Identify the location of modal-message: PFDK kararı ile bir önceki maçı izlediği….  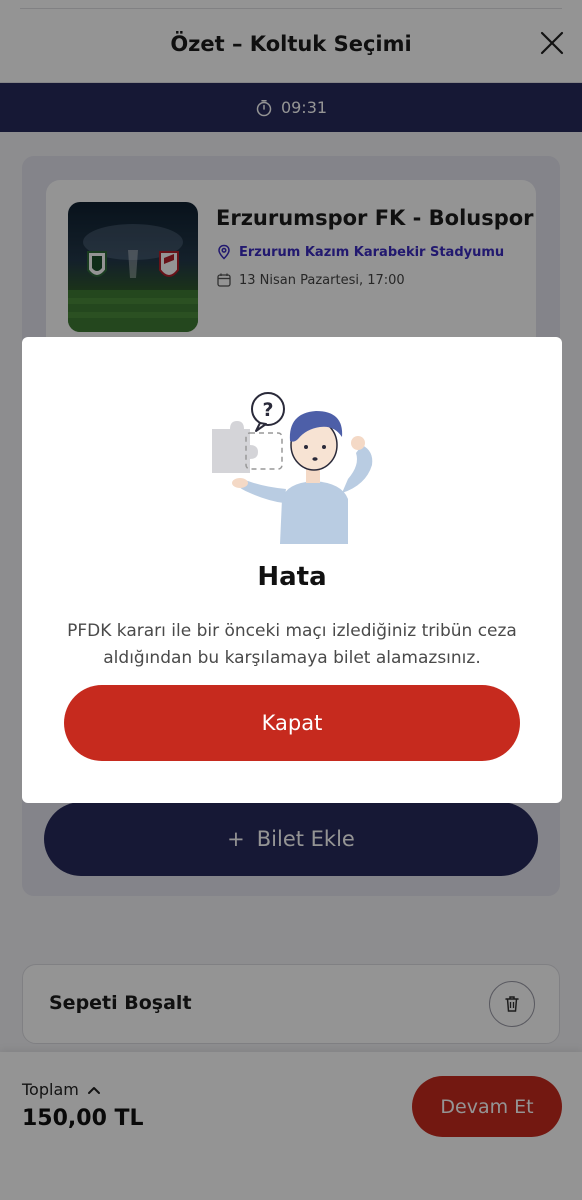
(292, 644).